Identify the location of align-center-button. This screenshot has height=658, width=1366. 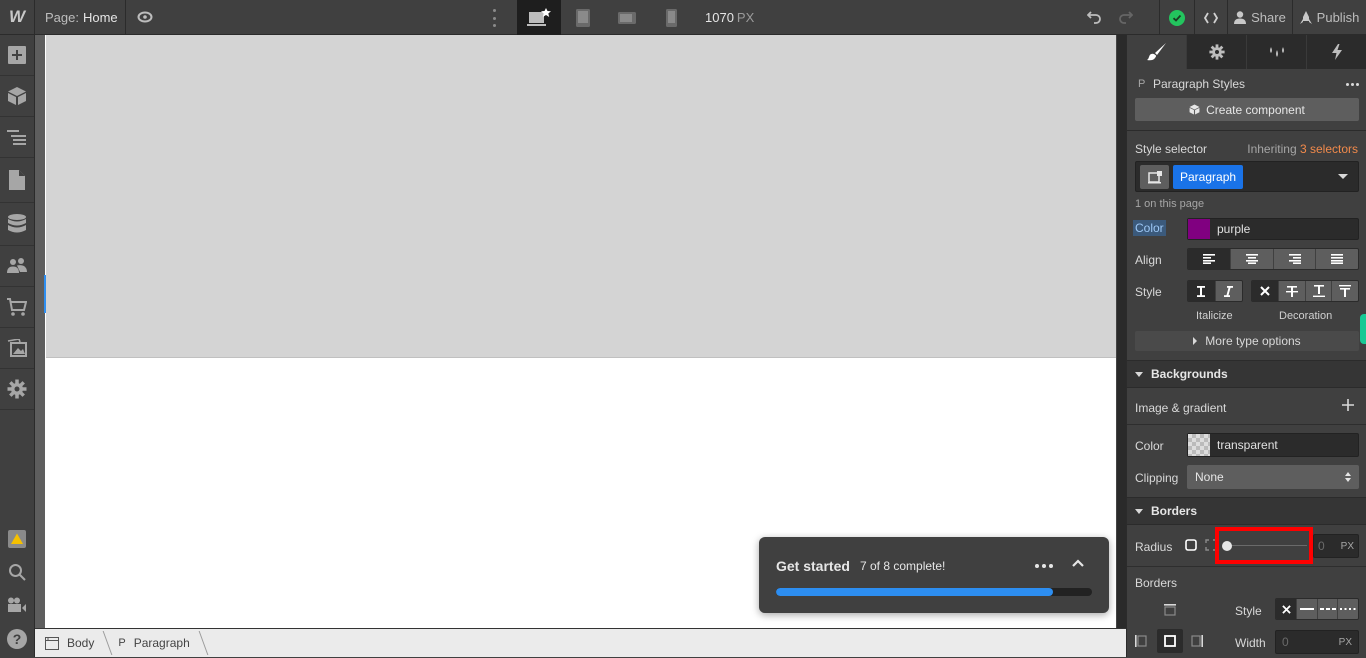
(1251, 259).